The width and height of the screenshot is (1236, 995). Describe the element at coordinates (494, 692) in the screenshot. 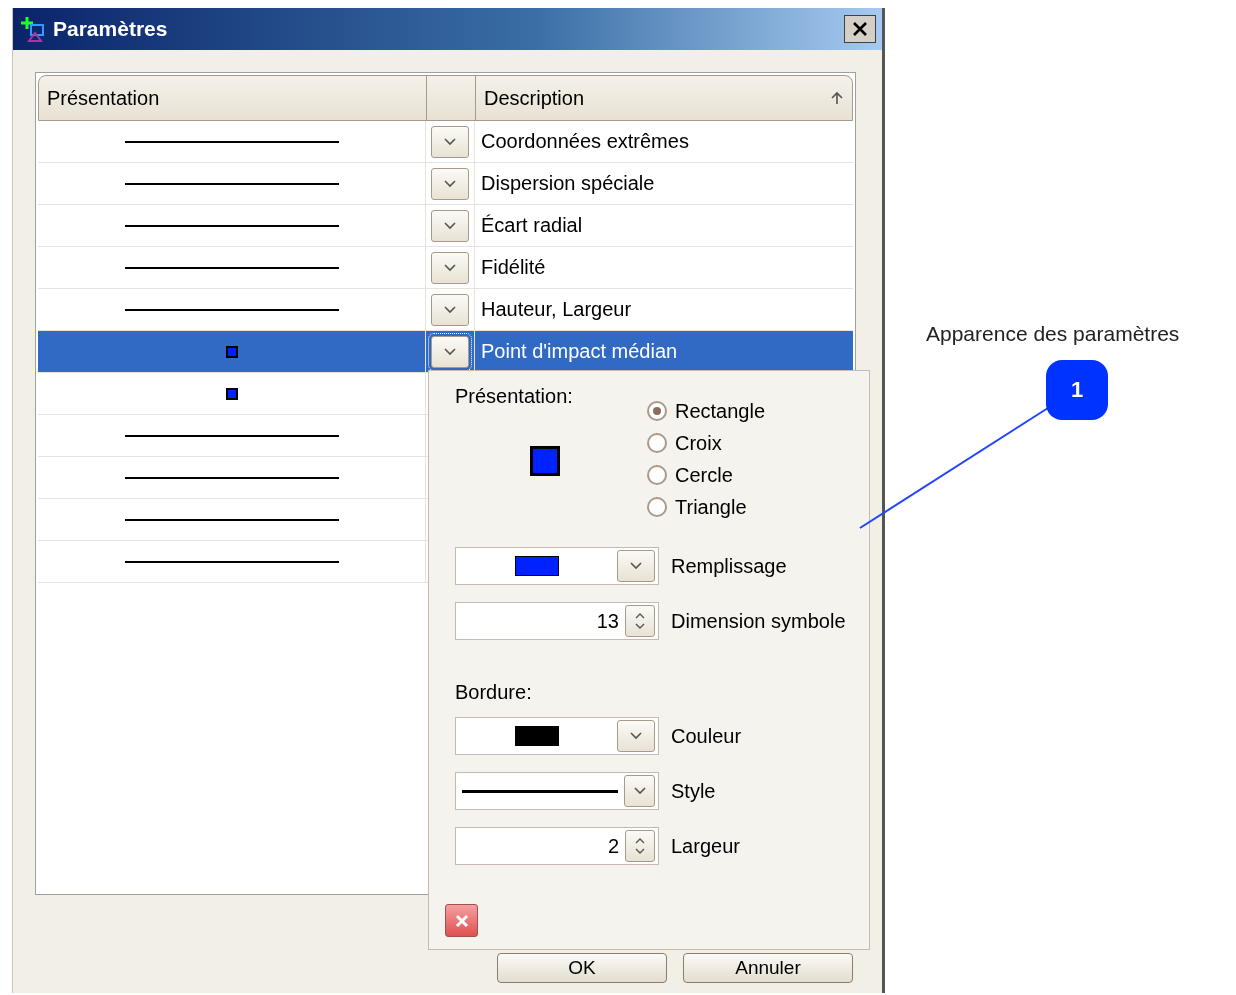

I see `section-label: Bordure:` at that location.